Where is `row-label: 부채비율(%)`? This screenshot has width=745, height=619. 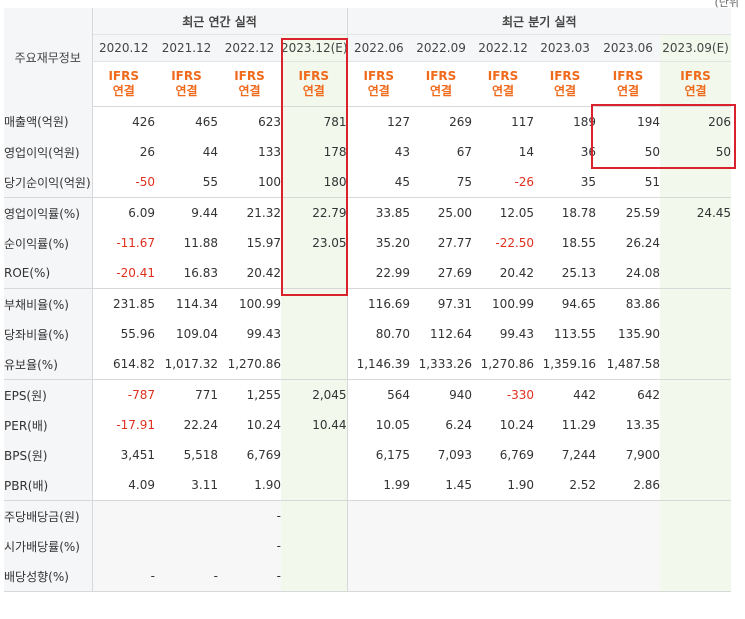 row-label: 부채비율(%) is located at coordinates (48, 303).